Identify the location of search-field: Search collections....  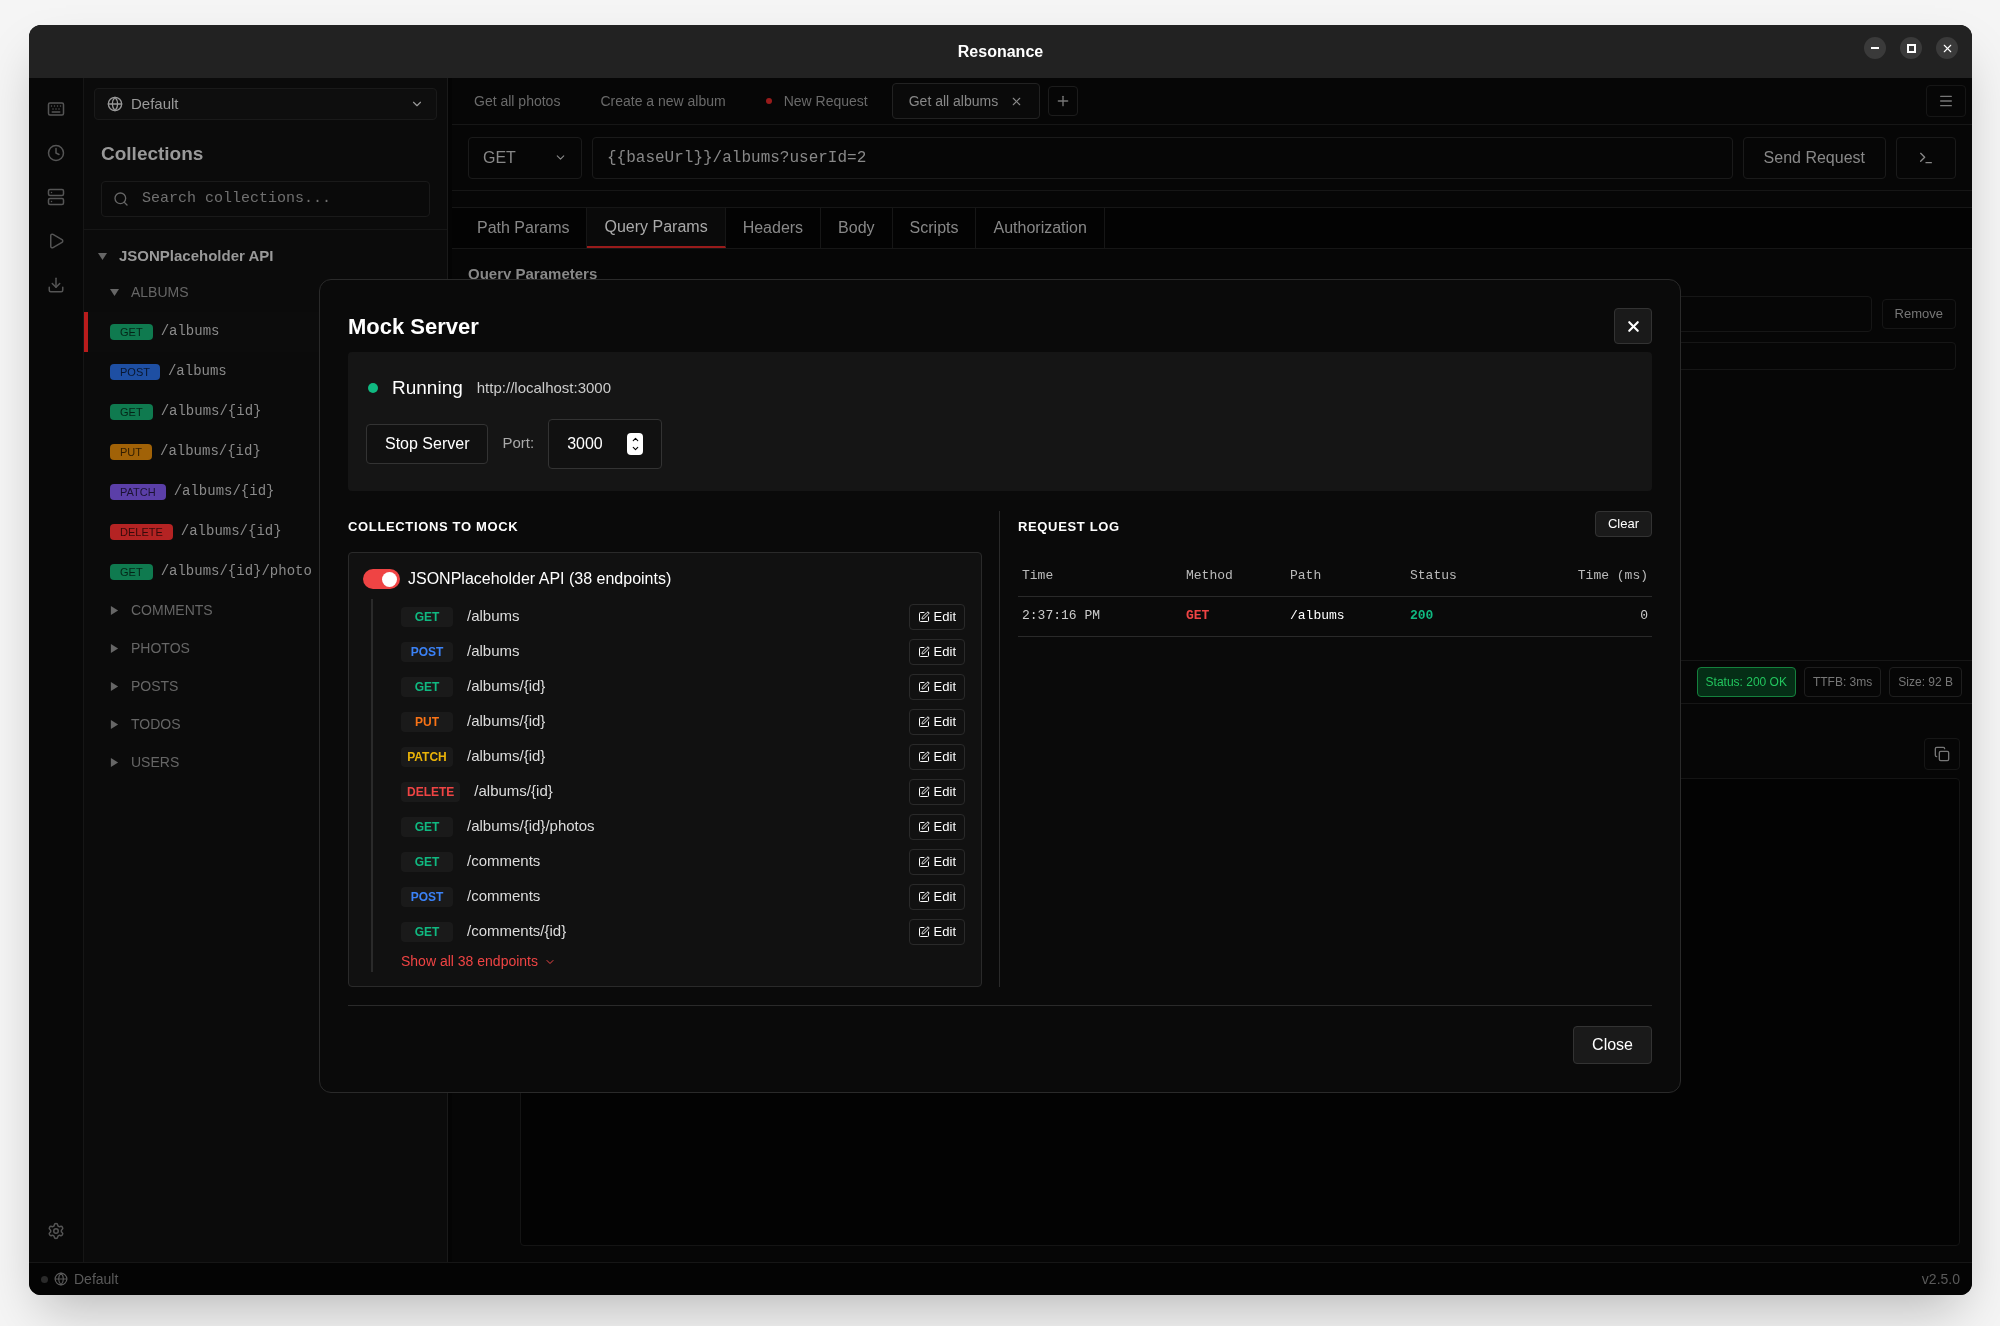
(265, 198).